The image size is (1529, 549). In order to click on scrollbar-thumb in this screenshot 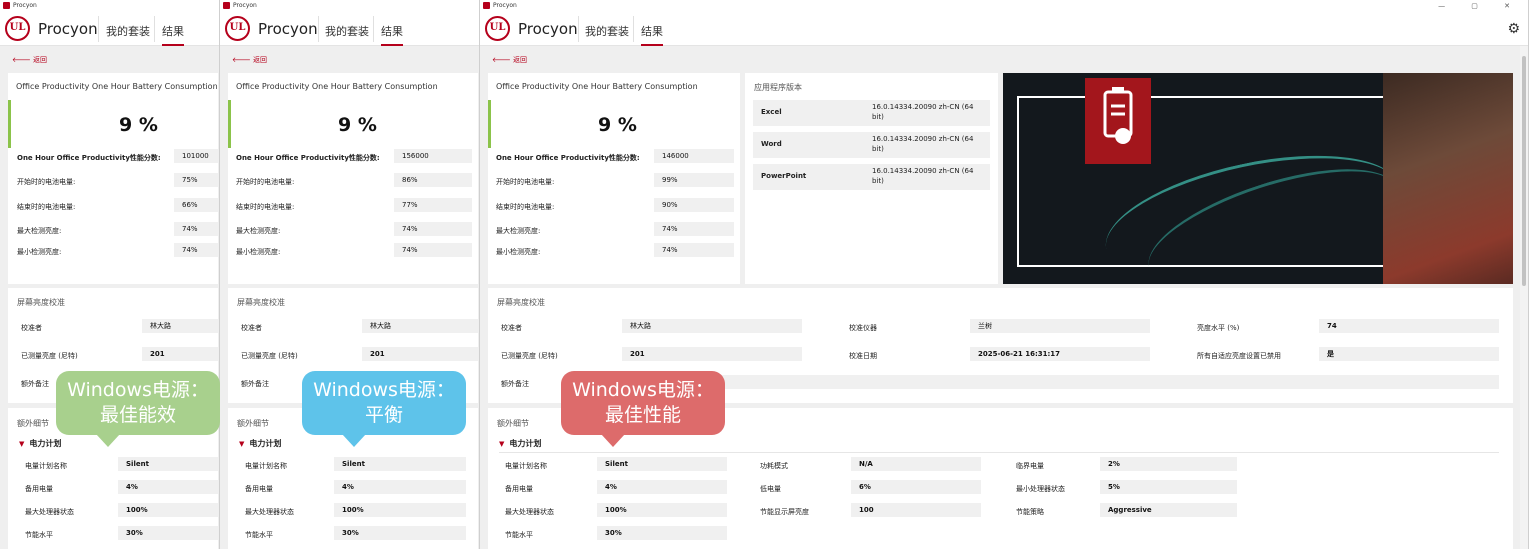, I will do `click(1524, 171)`.